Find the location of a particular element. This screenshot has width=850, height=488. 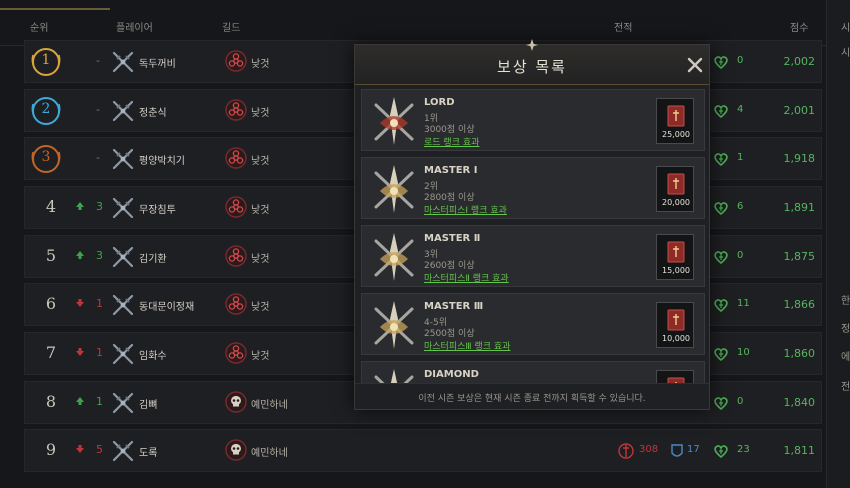

score-value: 2,001 is located at coordinates (799, 110).